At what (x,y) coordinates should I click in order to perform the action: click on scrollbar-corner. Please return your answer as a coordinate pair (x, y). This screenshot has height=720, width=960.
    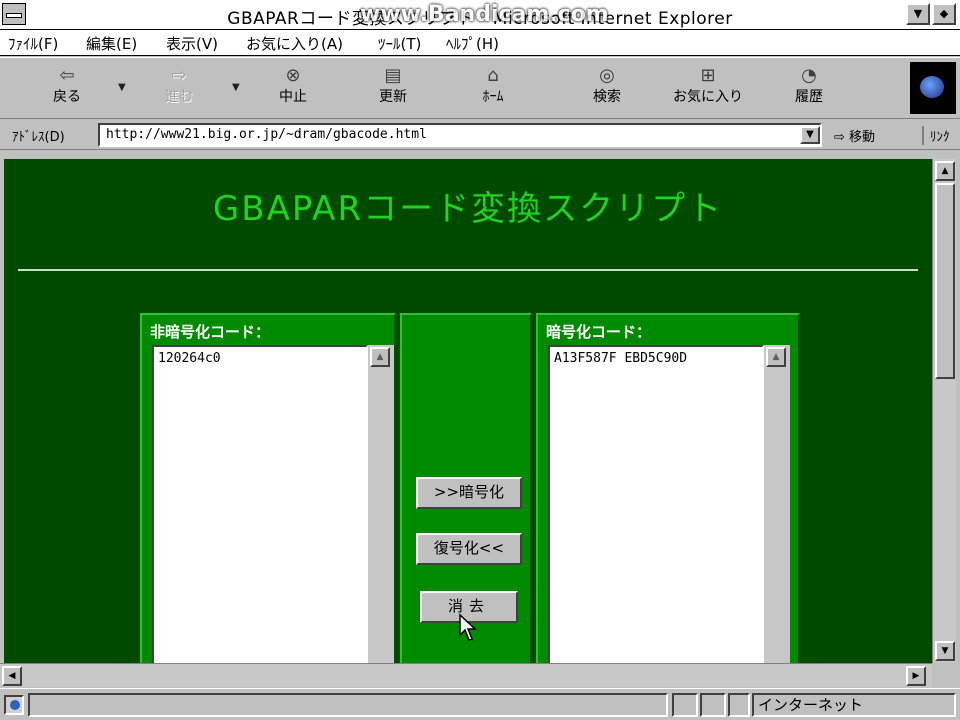
    Looking at the image, I should click on (946, 675).